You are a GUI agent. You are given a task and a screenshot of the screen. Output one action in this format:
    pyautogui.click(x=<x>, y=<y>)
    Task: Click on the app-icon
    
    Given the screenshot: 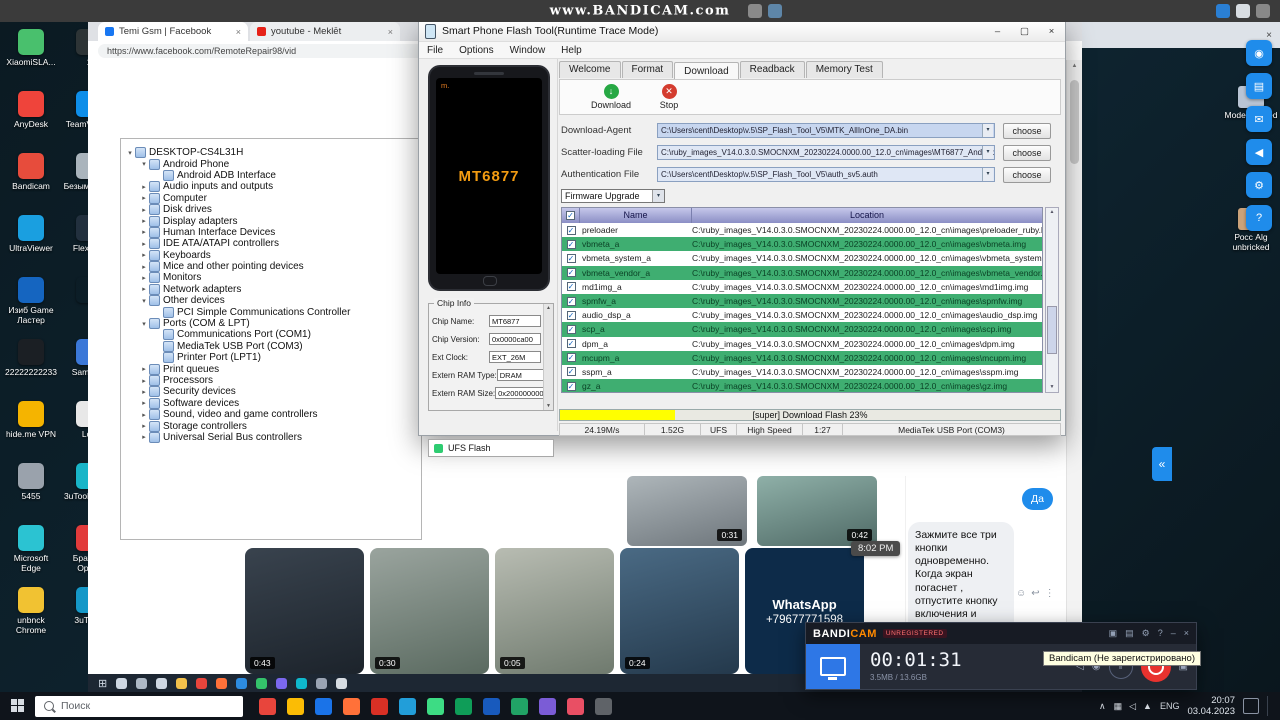 What is the action you would take?
    pyautogui.click(x=1223, y=11)
    